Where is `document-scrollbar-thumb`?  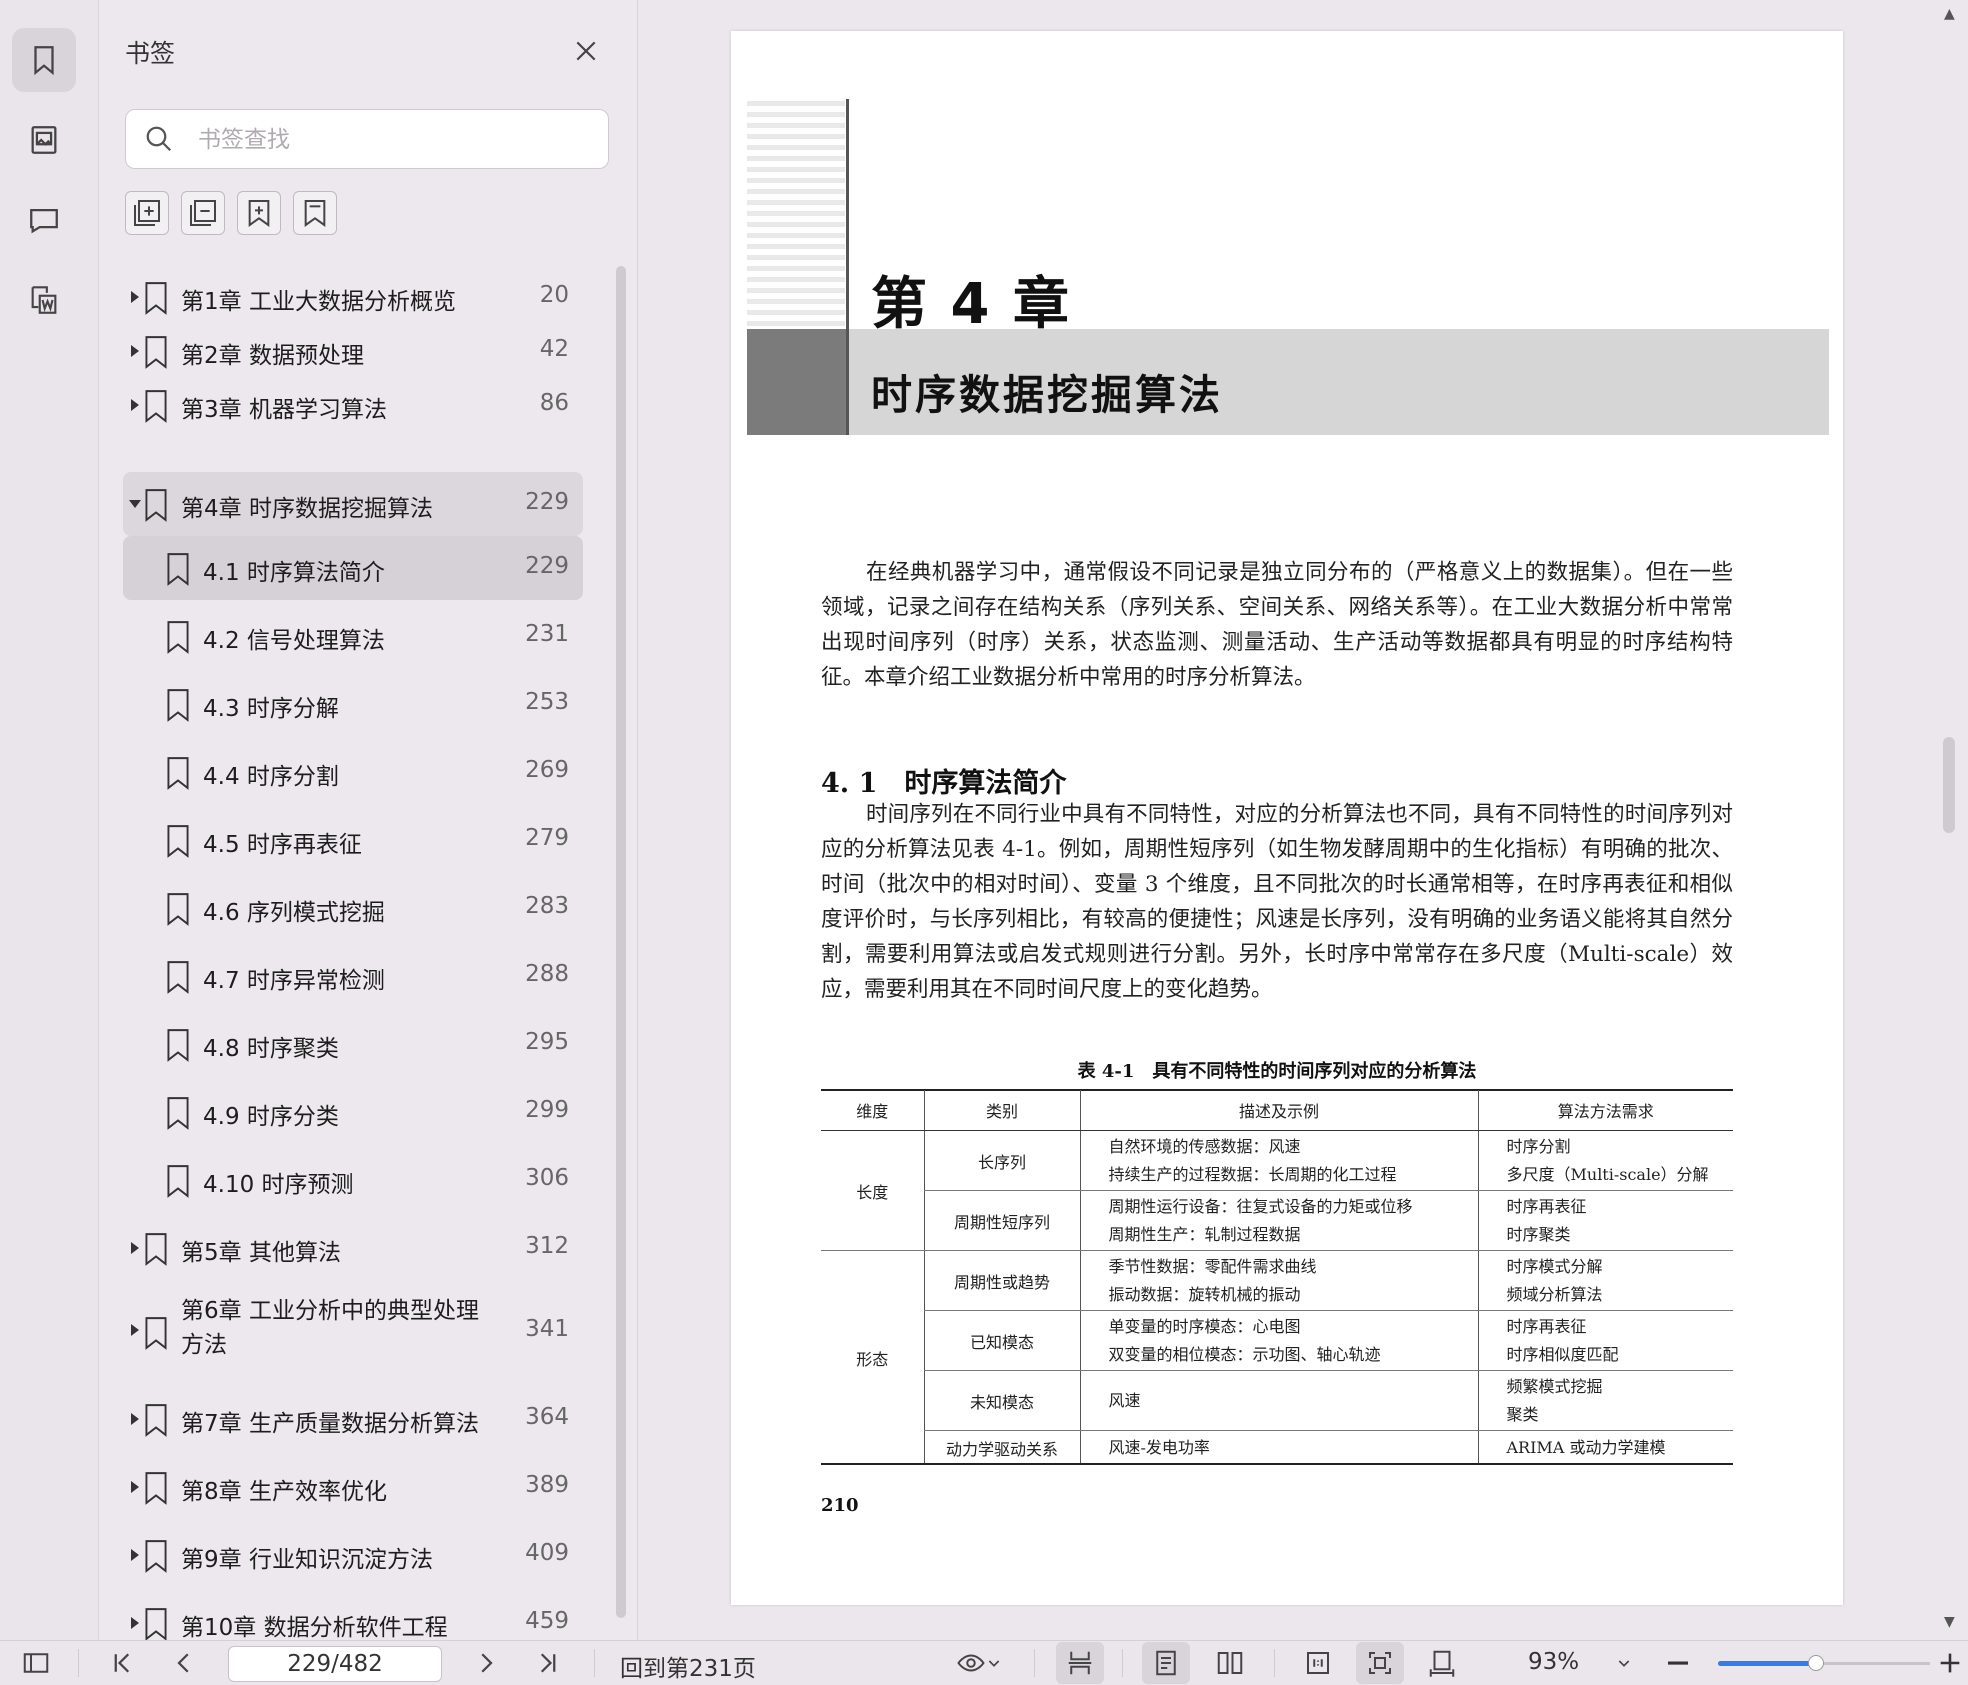 document-scrollbar-thumb is located at coordinates (1949, 785).